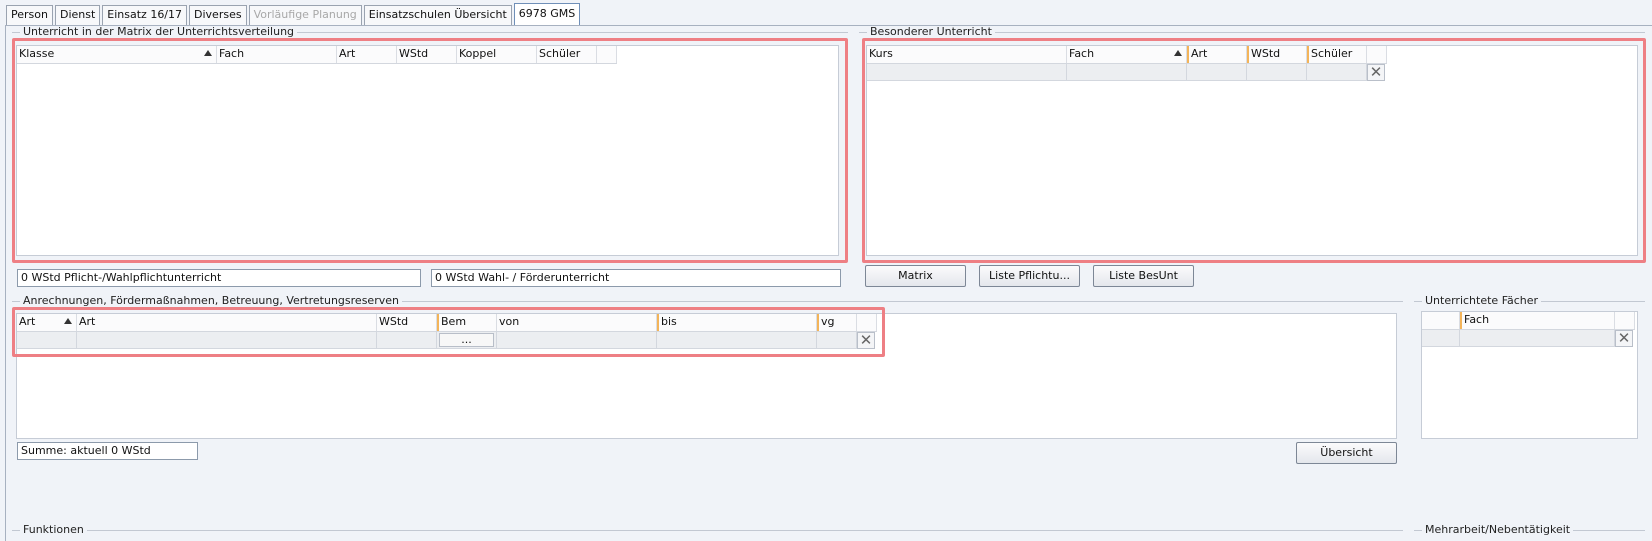 The height and width of the screenshot is (541, 1652). Describe the element at coordinates (77, 15) in the screenshot. I see `tab-dienst: Dienst` at that location.